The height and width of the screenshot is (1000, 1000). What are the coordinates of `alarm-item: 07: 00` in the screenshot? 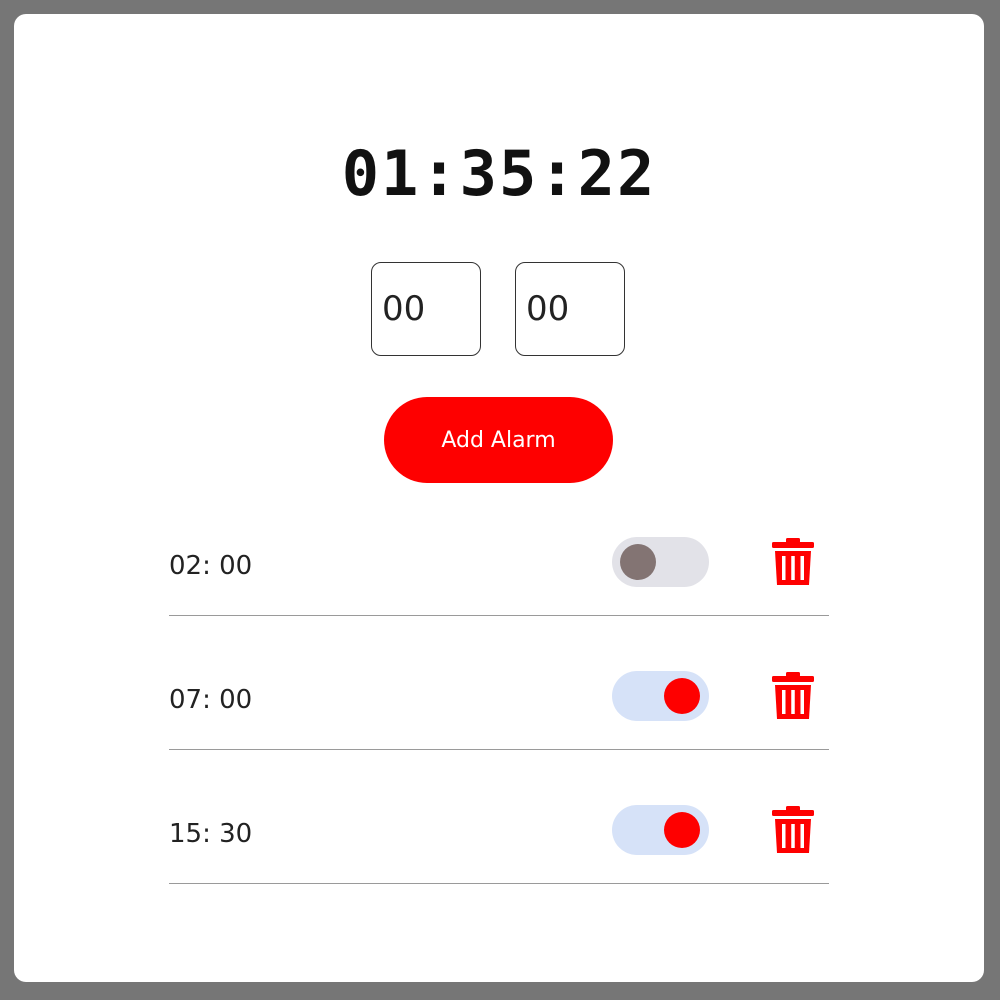 It's located at (499, 735).